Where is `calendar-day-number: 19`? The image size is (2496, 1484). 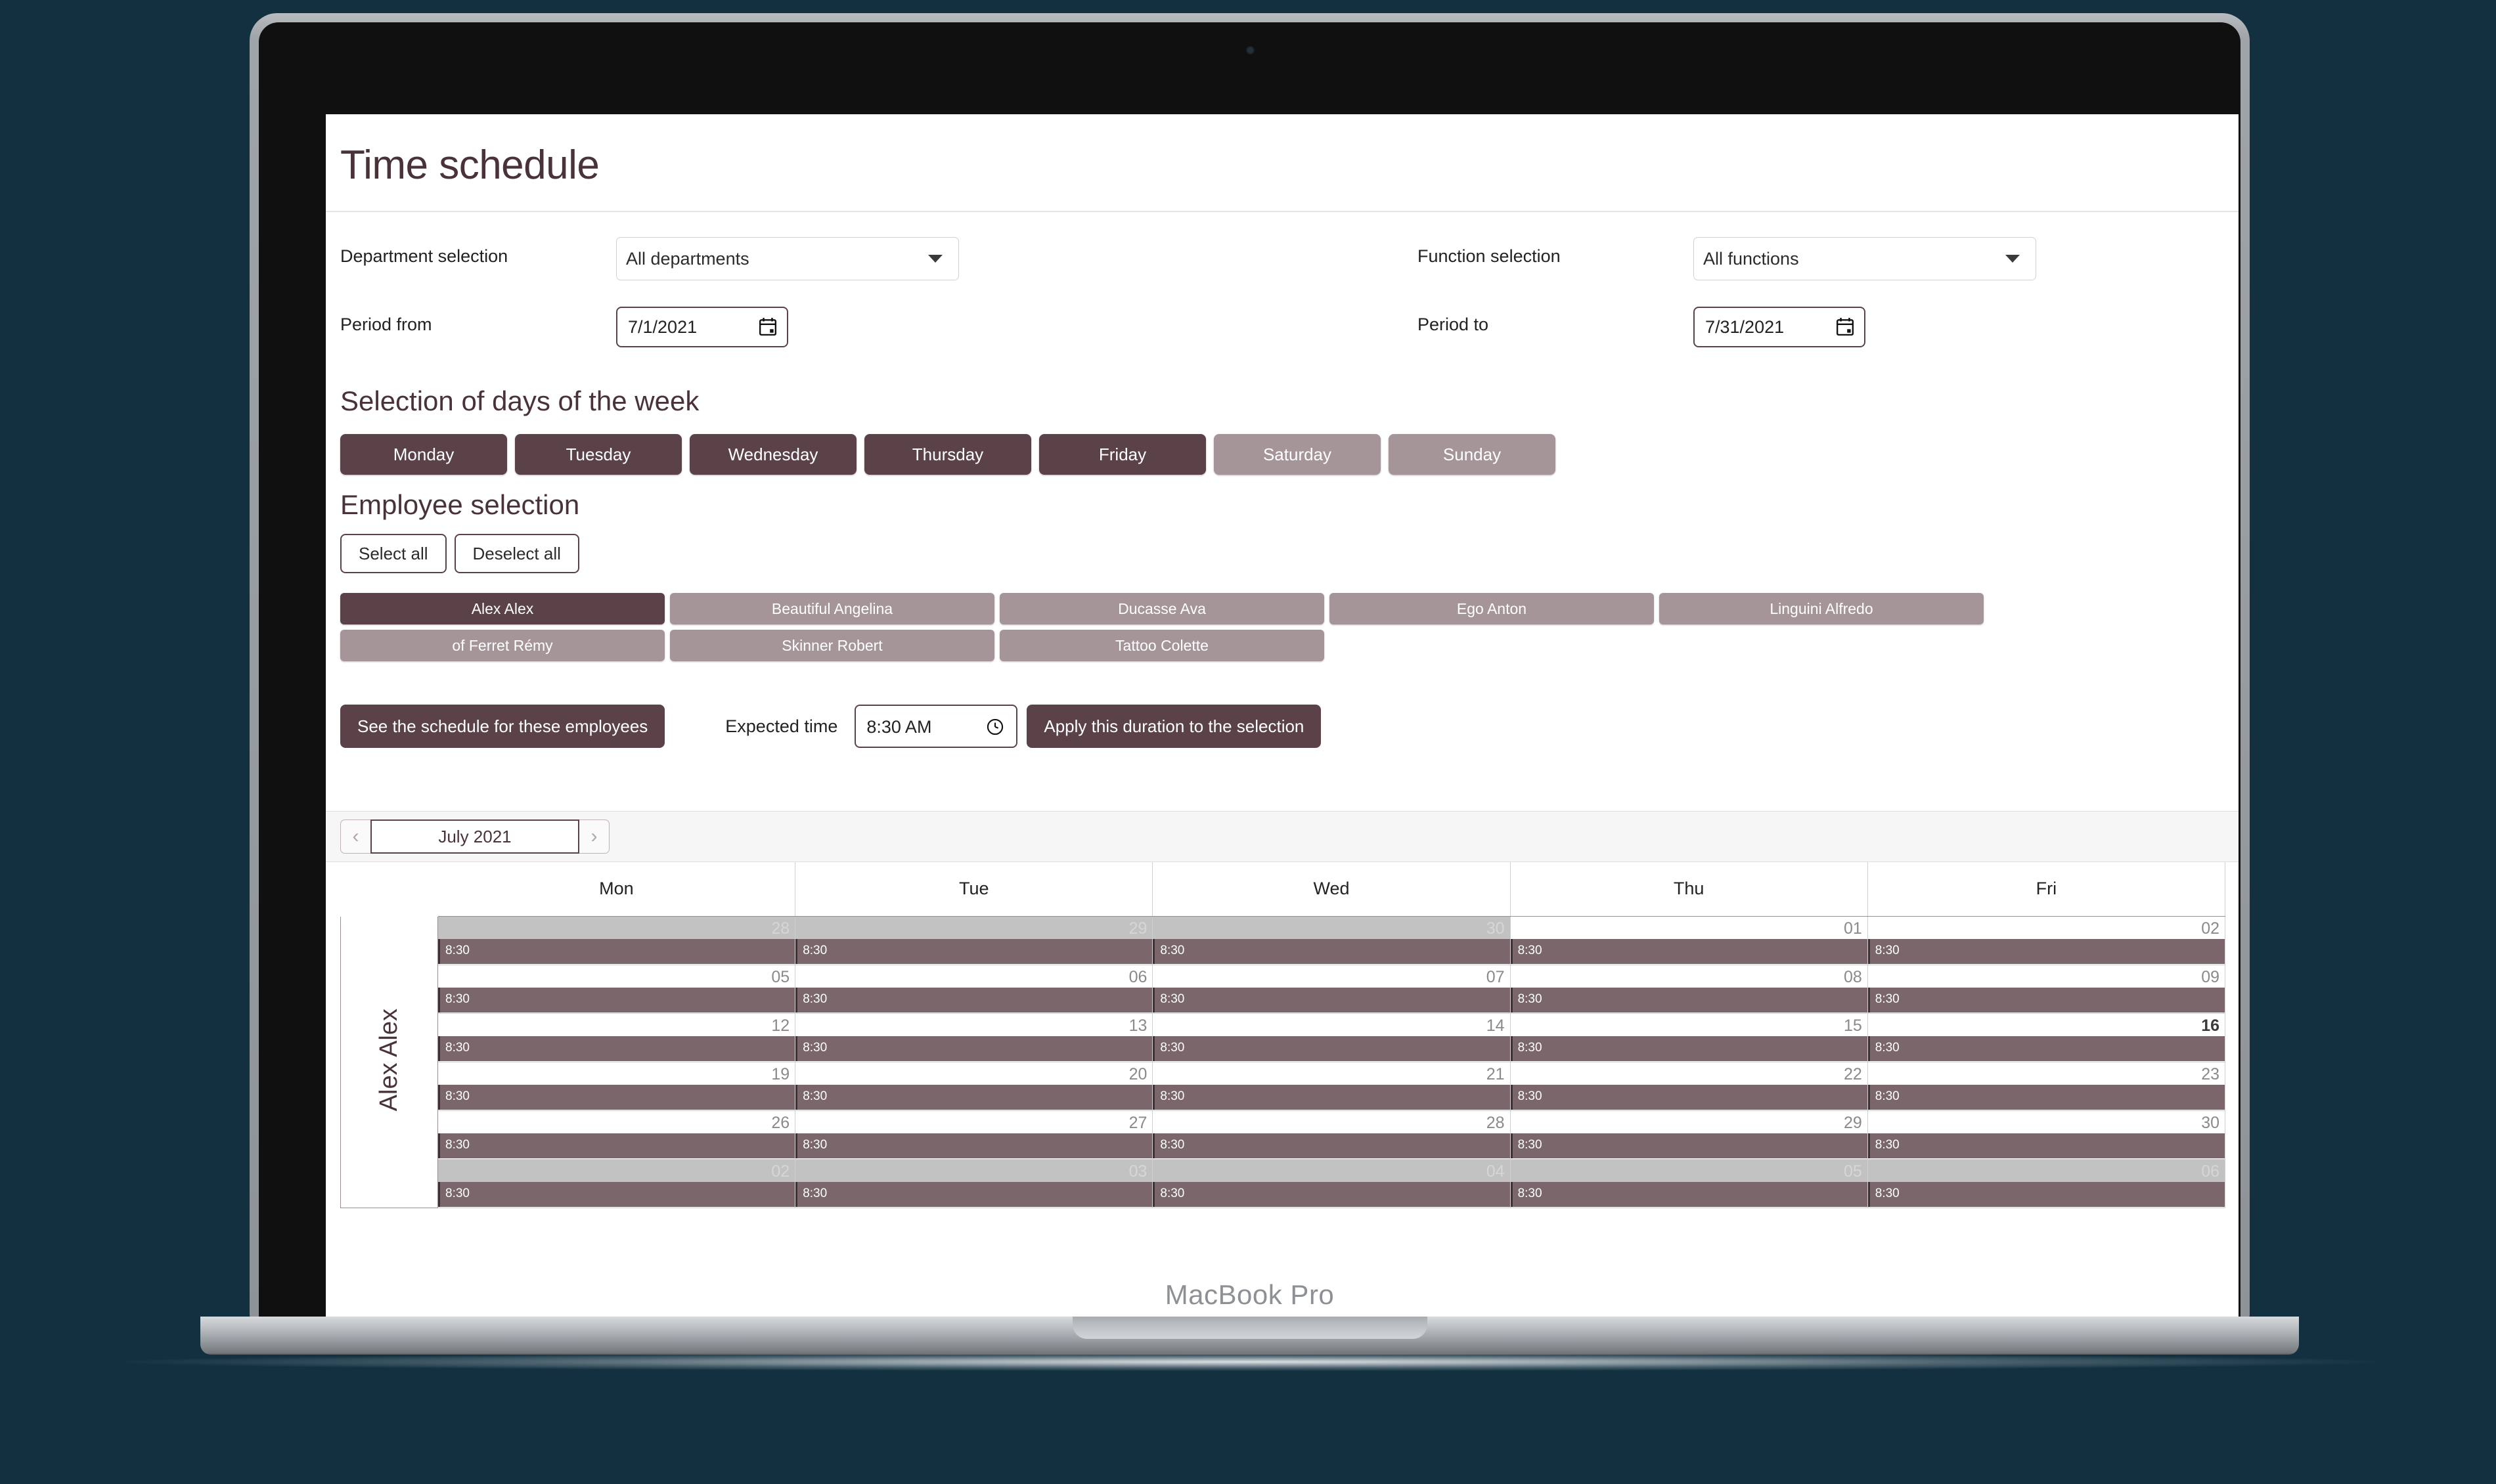 calendar-day-number: 19 is located at coordinates (616, 1073).